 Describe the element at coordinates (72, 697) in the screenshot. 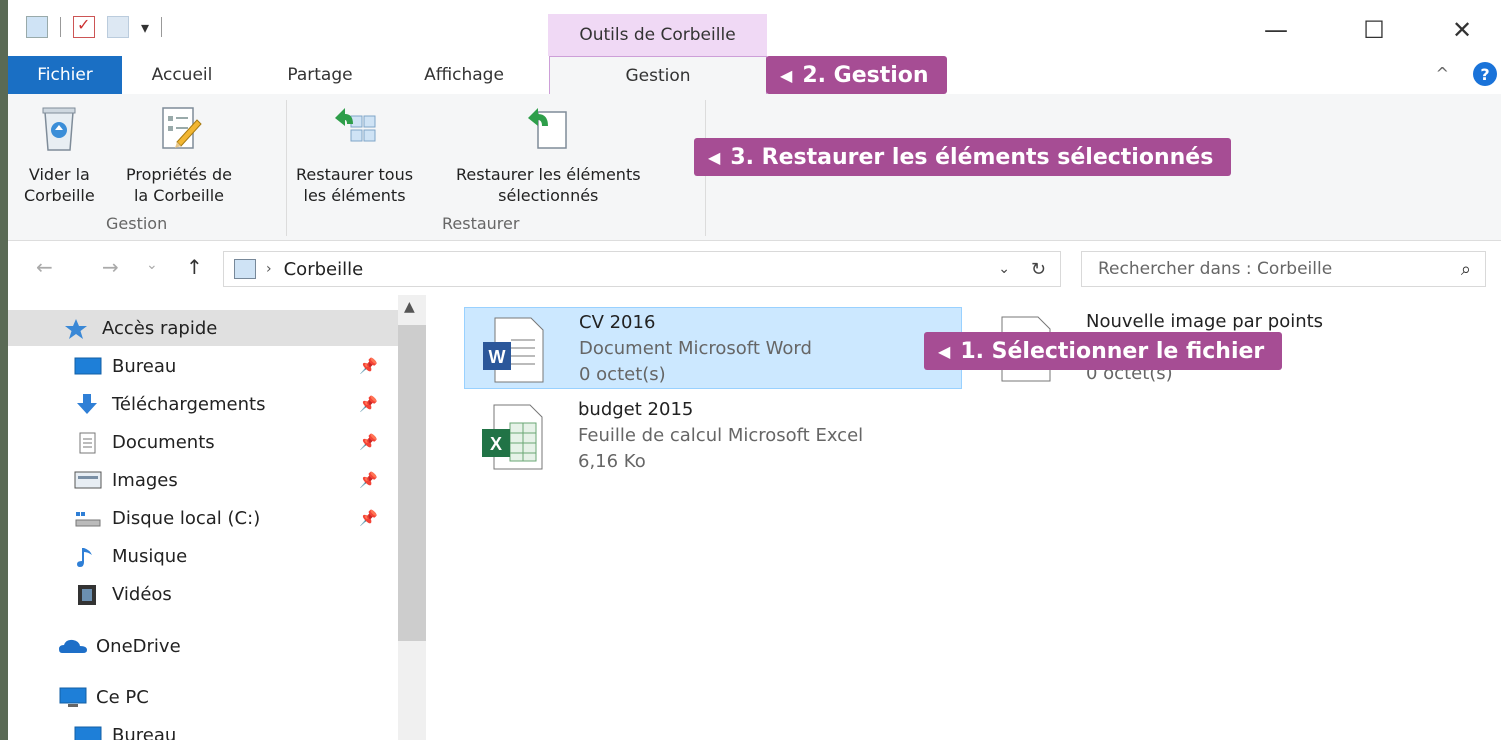

I see `pc-icon` at that location.